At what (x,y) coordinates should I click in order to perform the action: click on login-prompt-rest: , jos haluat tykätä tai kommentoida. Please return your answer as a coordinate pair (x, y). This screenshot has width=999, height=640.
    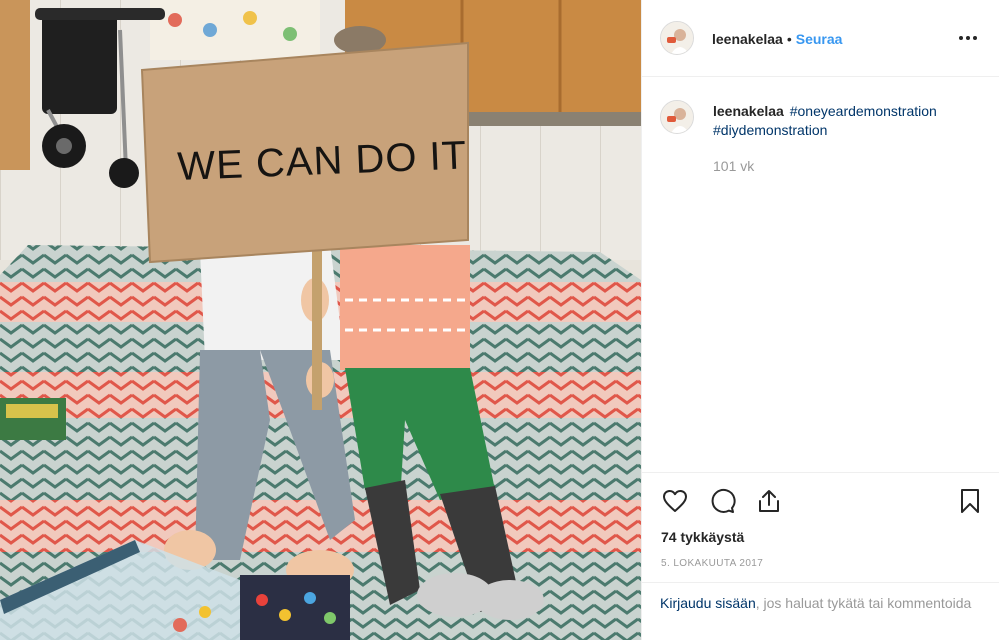
    Looking at the image, I should click on (863, 603).